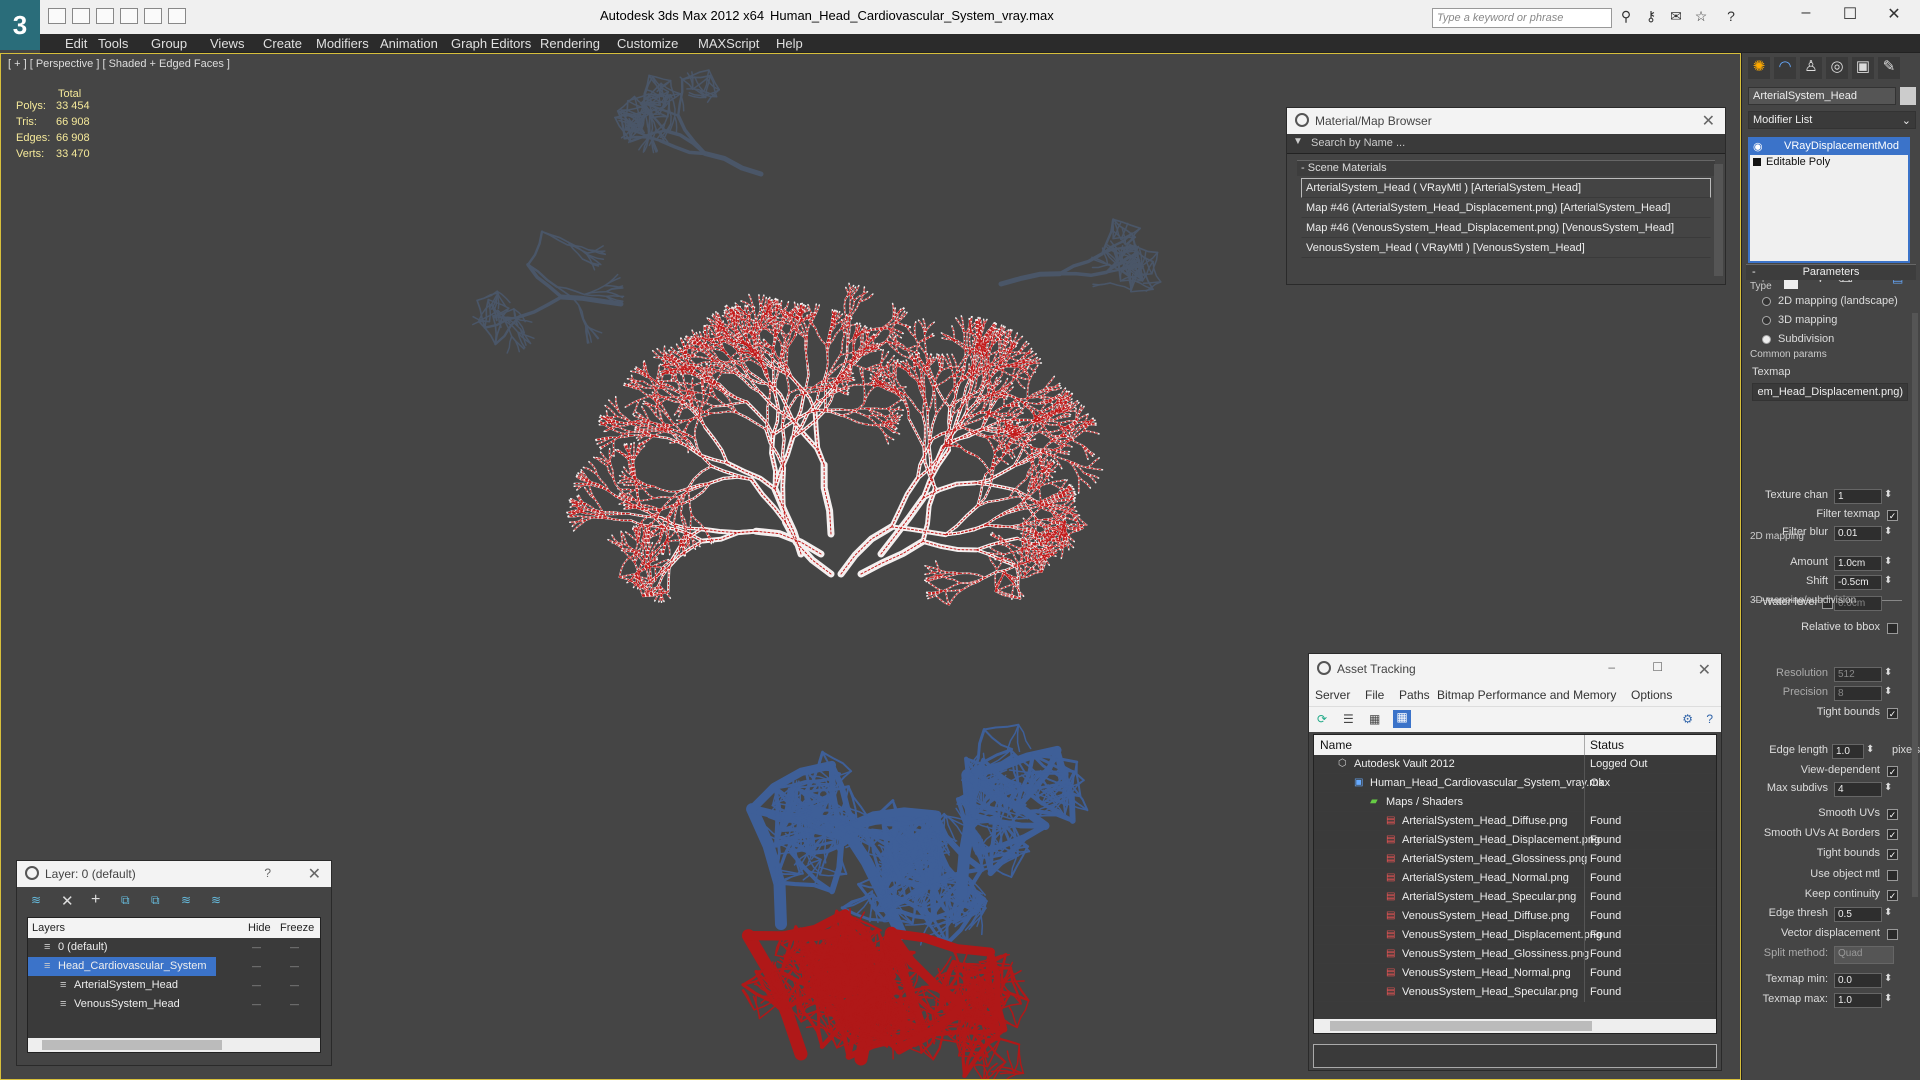 This screenshot has height=1080, width=1920. Describe the element at coordinates (1806, 16) in the screenshot. I see `minimize-button: –` at that location.